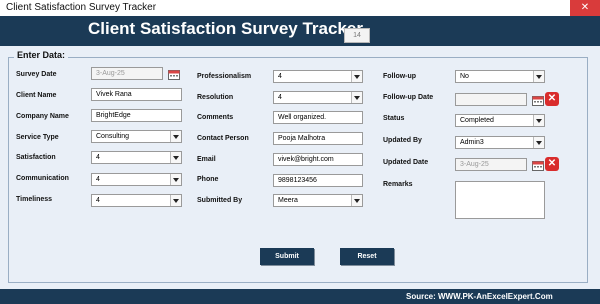  I want to click on record-id-field: 14, so click(357, 35).